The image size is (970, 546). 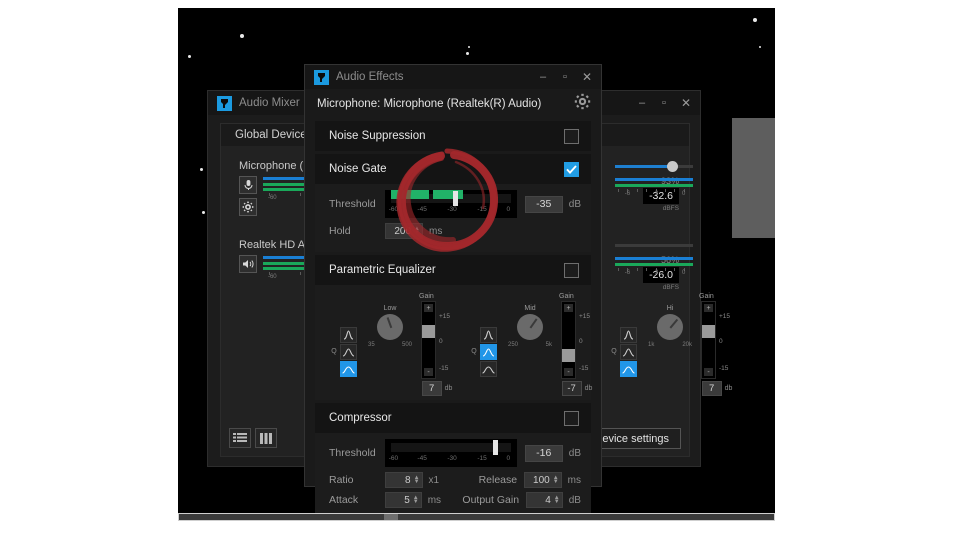 I want to click on compressor-header: Compressor, so click(x=453, y=418).